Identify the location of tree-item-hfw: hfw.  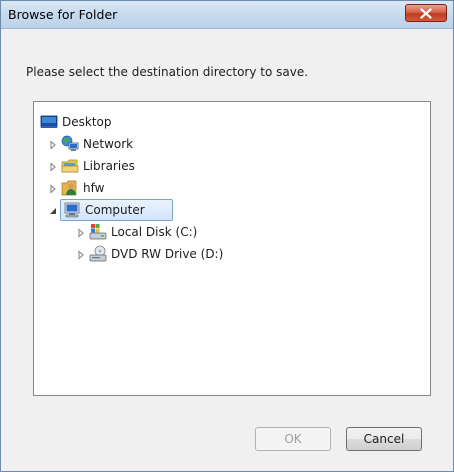
(148, 188).